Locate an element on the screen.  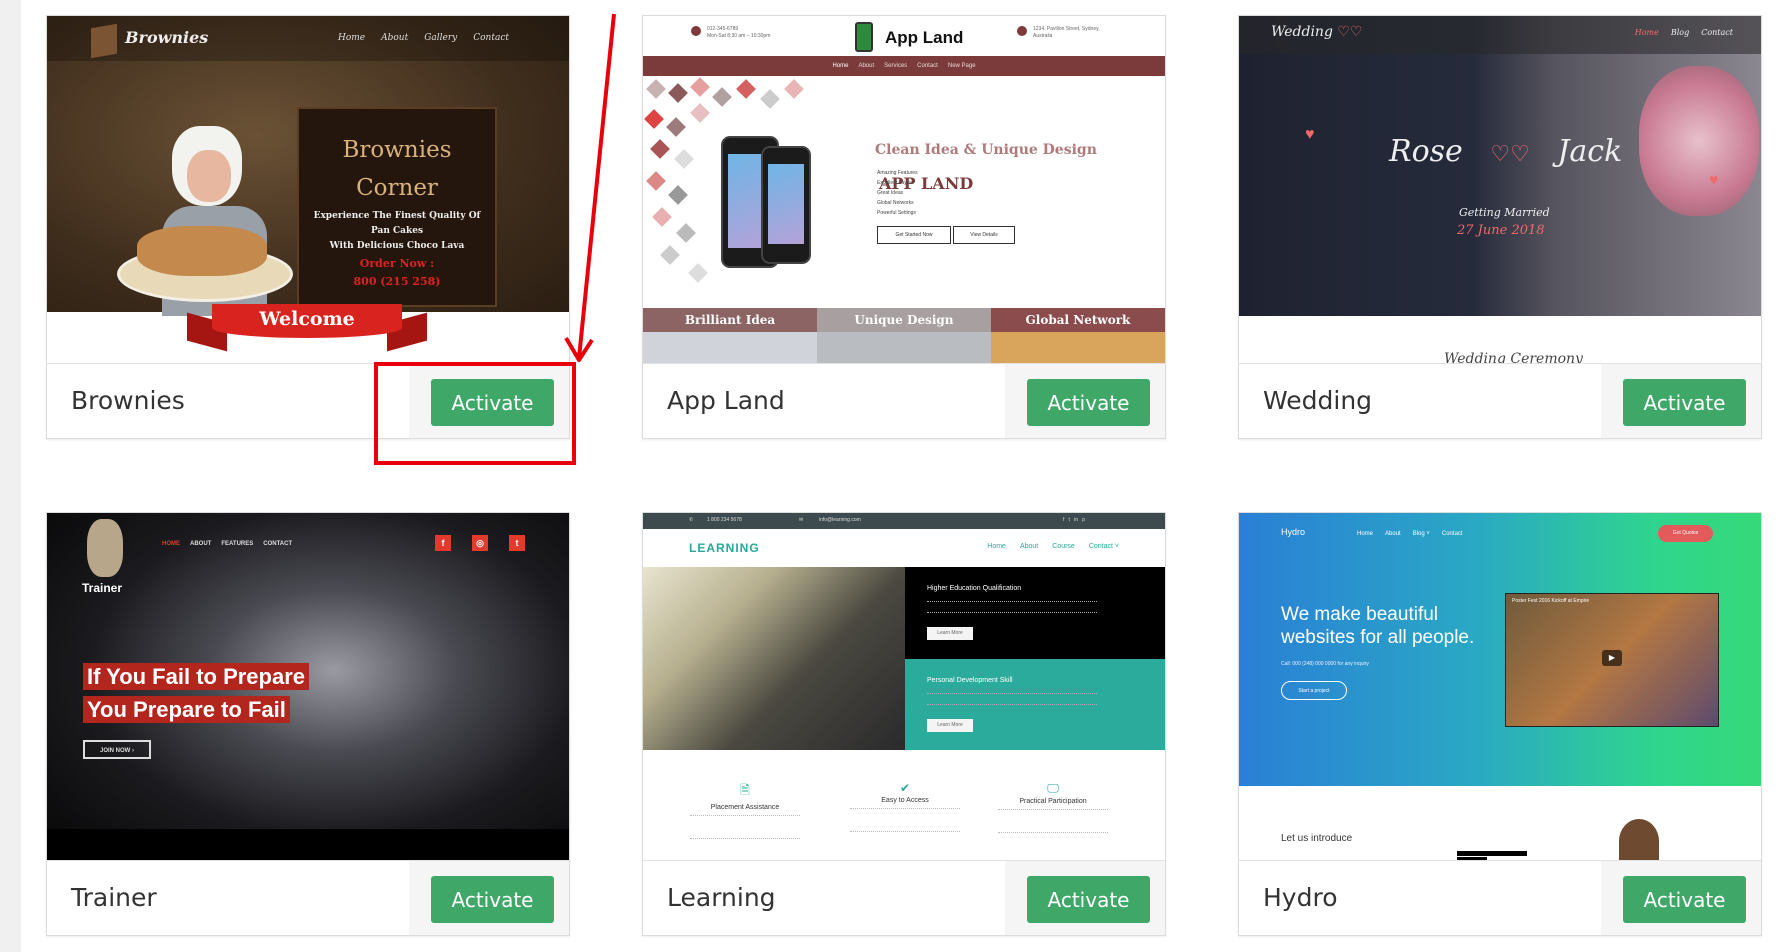
learning-email: info@learning.com is located at coordinates (840, 520).